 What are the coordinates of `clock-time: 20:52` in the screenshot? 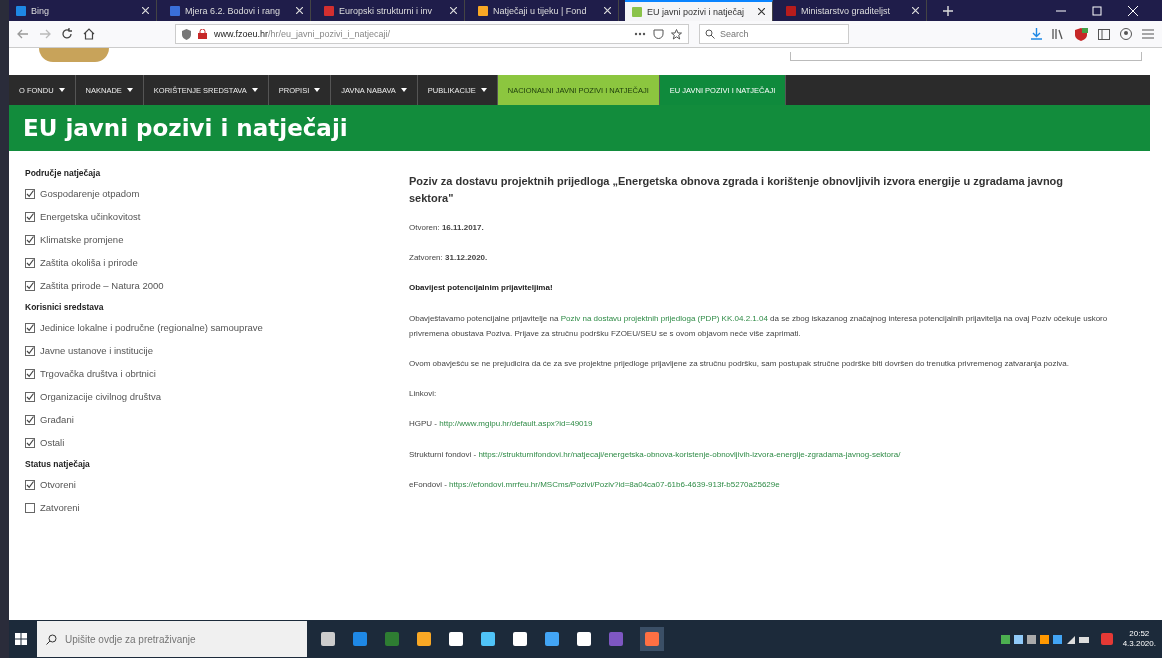 It's located at (1139, 634).